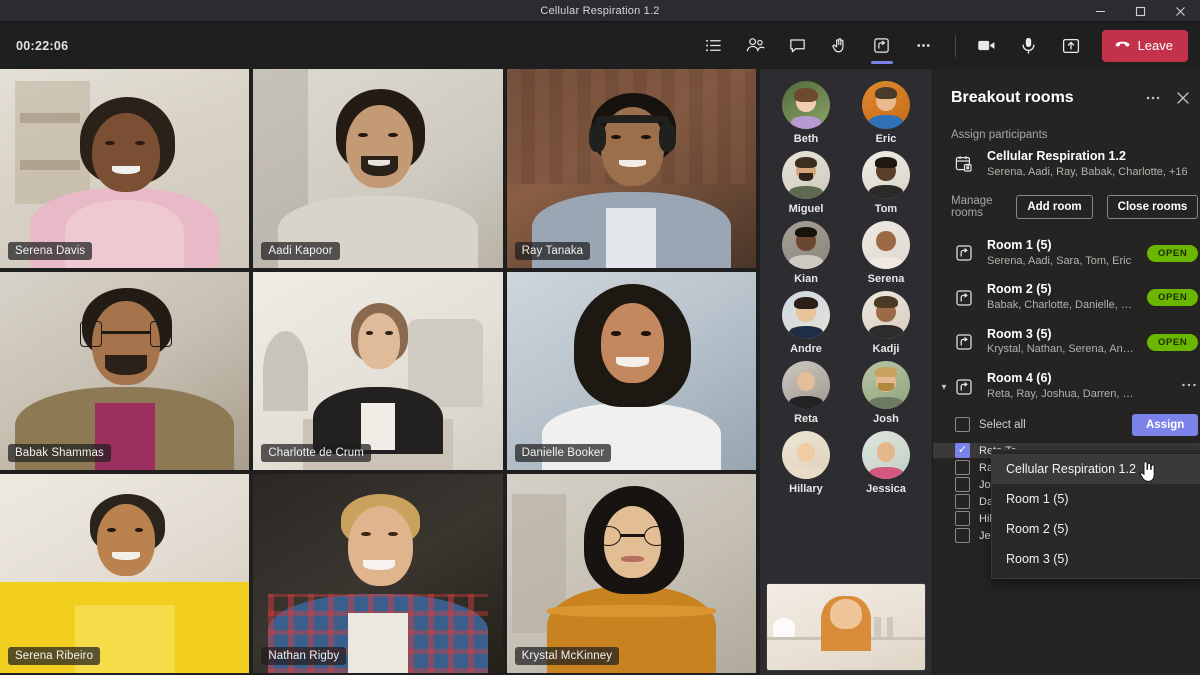 This screenshot has width=1200, height=675. I want to click on toolbar-divider, so click(955, 45).